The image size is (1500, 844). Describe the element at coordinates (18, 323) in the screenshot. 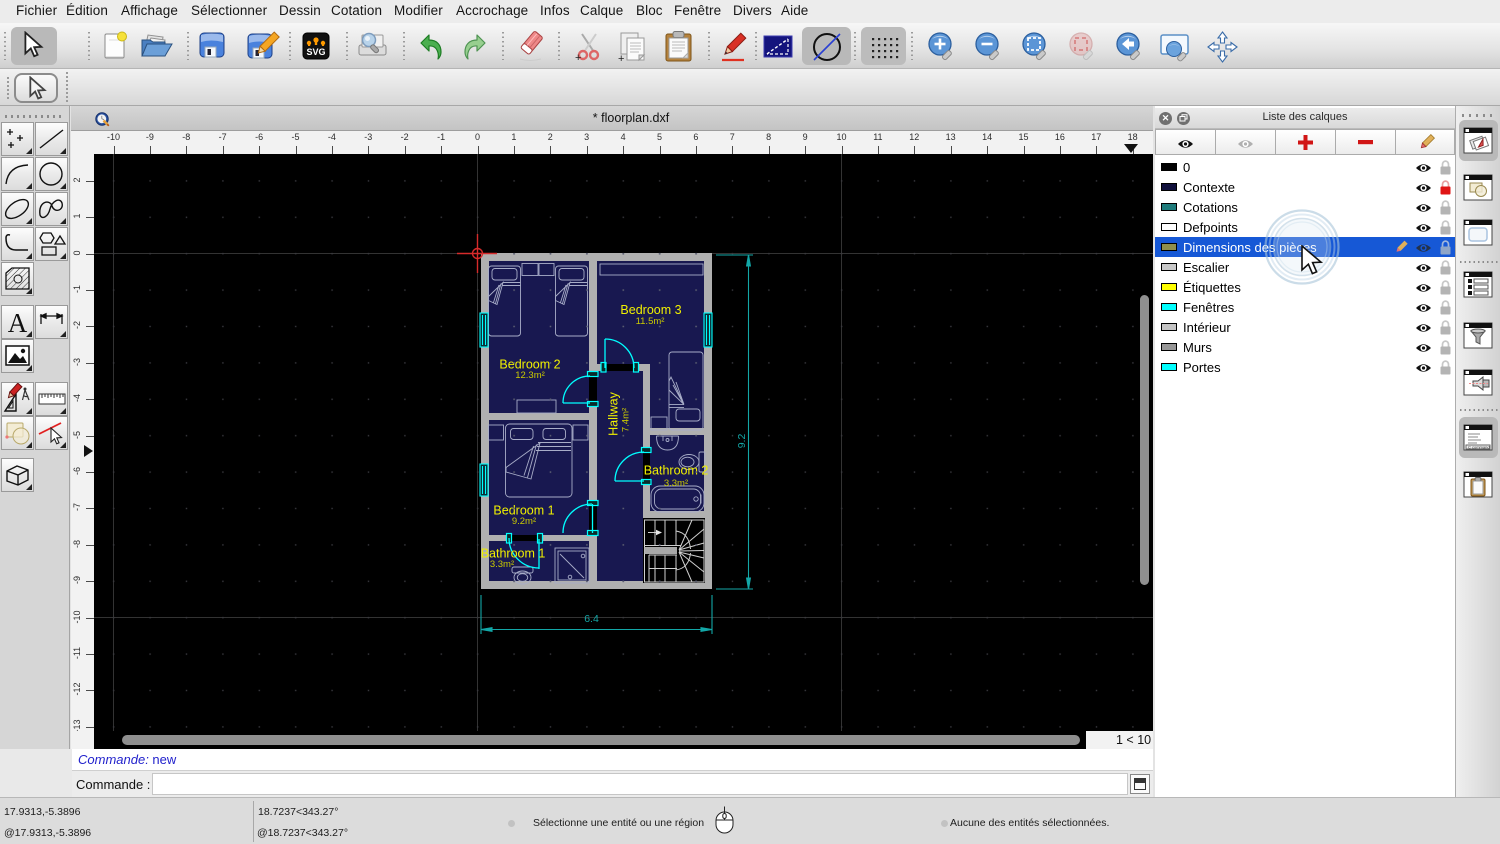

I see `svg-text: A` at that location.